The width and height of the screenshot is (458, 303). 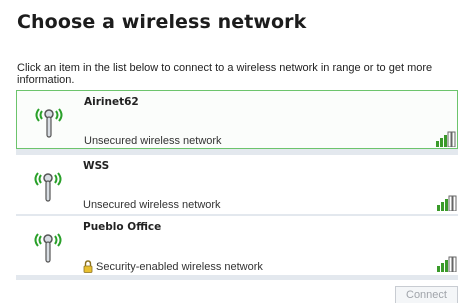 I want to click on network-name: WSS, so click(x=96, y=166).